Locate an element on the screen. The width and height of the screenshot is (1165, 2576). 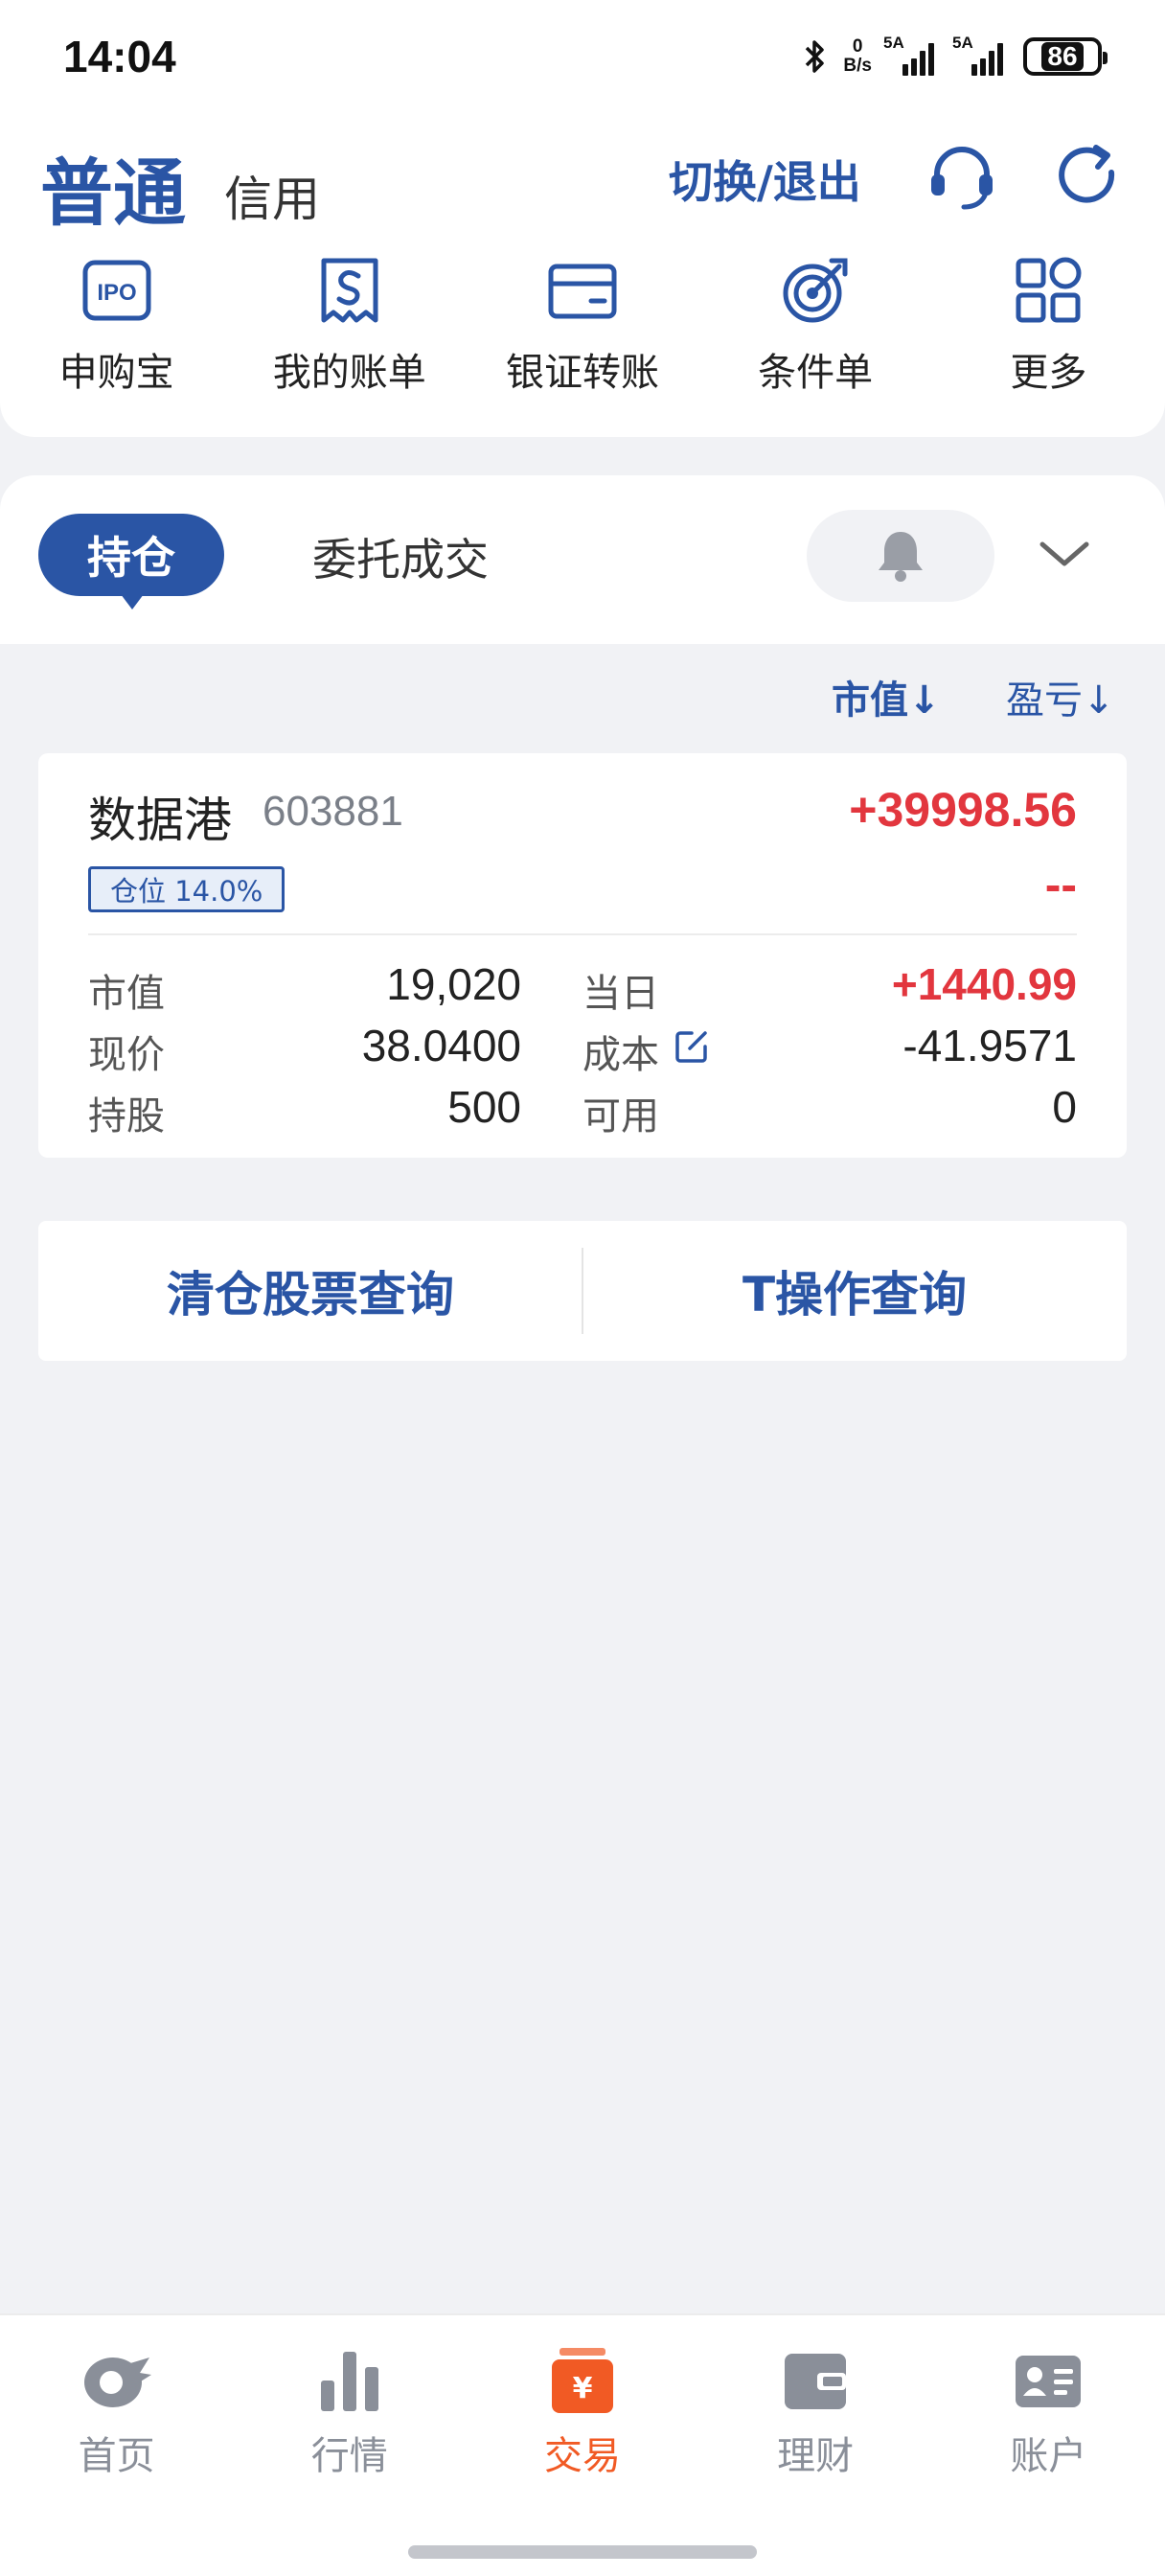
nav-market: 行情 is located at coordinates (349, 2416).